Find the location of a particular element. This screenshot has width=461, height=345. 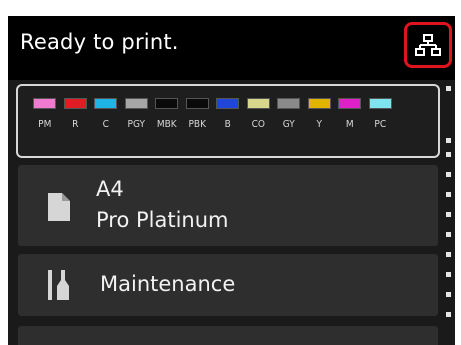

ink-item: PC is located at coordinates (381, 114).